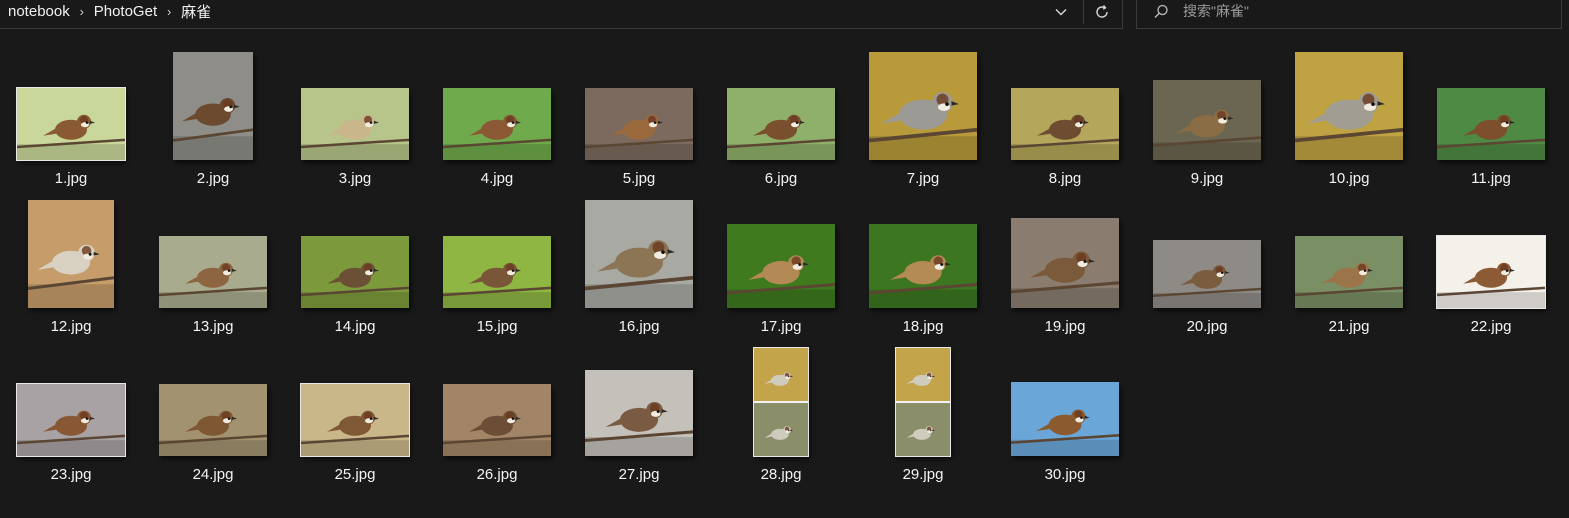 The height and width of the screenshot is (518, 1569). I want to click on file-item: 11.jpg, so click(1491, 119).